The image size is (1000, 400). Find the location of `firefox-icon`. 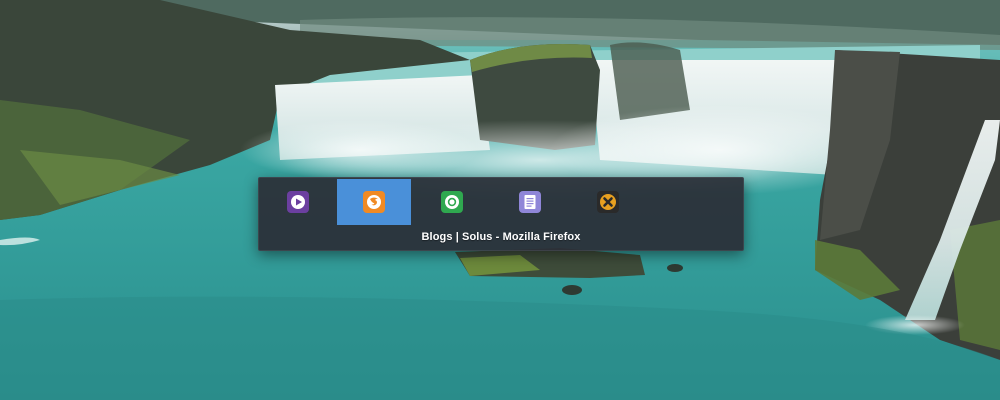

firefox-icon is located at coordinates (374, 202).